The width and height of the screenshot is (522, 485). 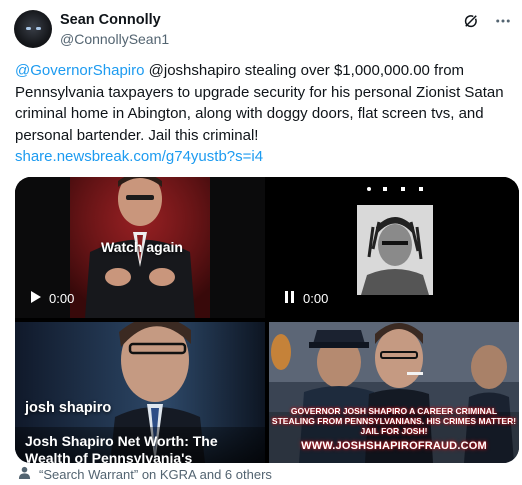 What do you see at coordinates (114, 39) in the screenshot?
I see `handle: @ConnollySean1` at bounding box center [114, 39].